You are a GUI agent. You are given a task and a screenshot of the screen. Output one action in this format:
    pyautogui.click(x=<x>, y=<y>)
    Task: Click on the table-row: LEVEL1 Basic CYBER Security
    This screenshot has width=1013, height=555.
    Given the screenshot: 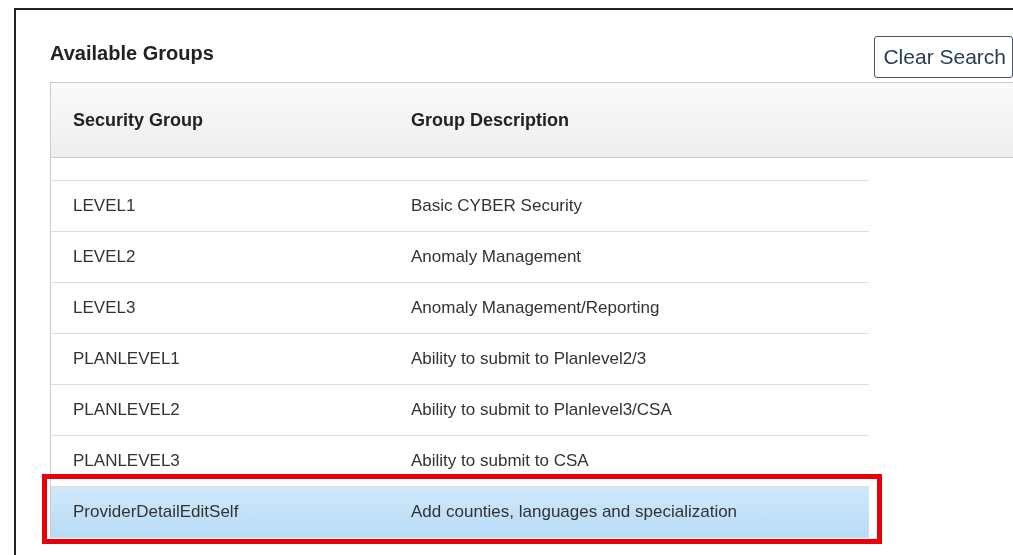 What is the action you would take?
    pyautogui.click(x=460, y=206)
    